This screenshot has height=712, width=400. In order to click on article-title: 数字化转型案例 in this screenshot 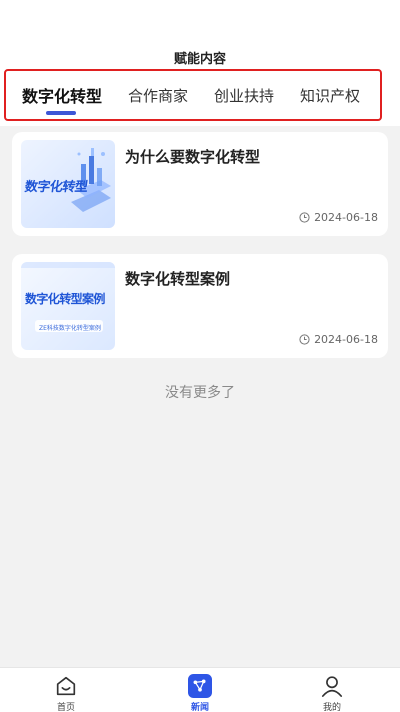, I will do `click(178, 279)`.